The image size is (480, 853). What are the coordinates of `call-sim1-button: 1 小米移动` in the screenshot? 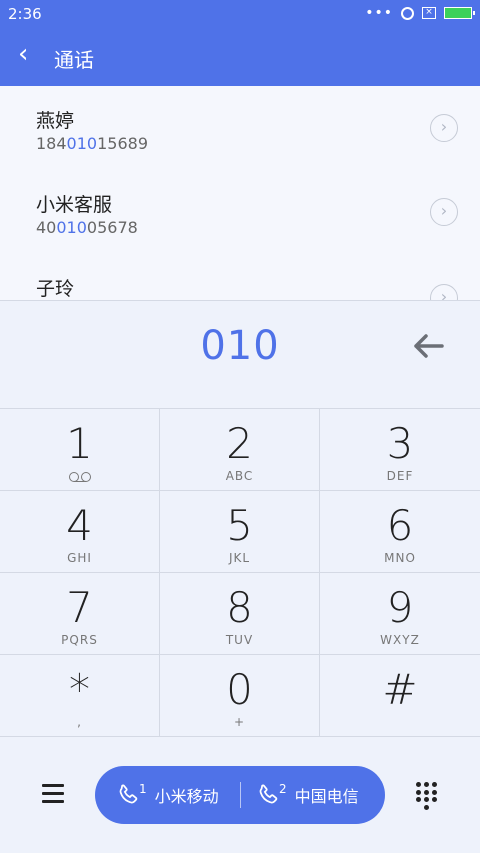 It's located at (167, 795).